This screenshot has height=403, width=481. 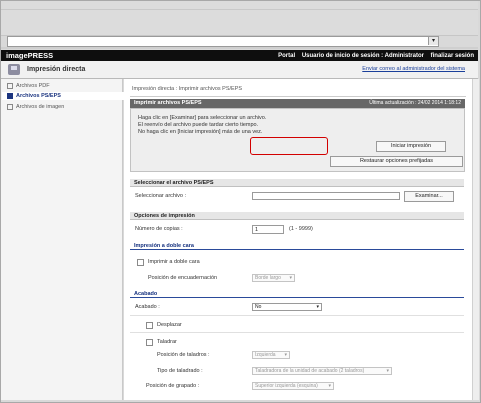 What do you see at coordinates (14, 69) in the screenshot?
I see `printer-icon` at bounding box center [14, 69].